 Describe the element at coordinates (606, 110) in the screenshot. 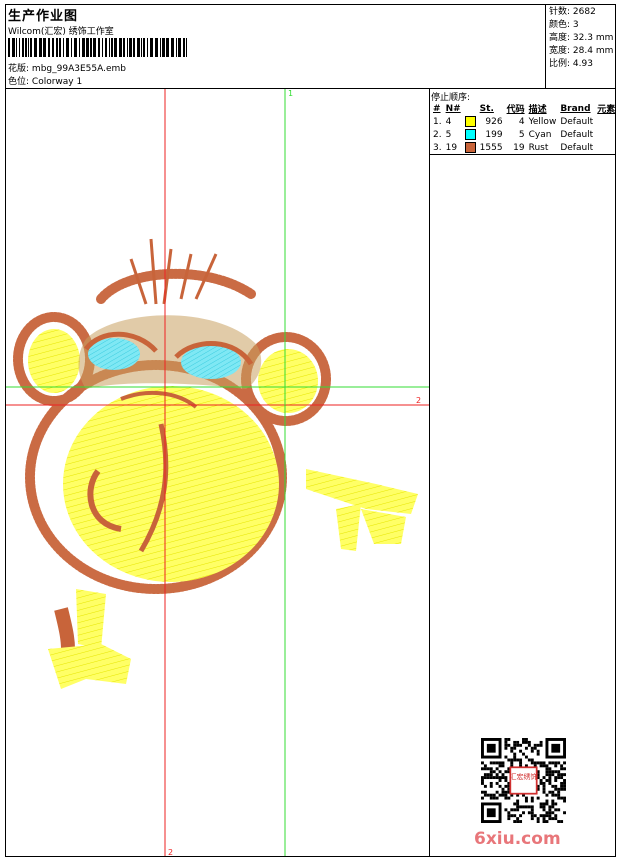

I see `col-element: 元素` at that location.